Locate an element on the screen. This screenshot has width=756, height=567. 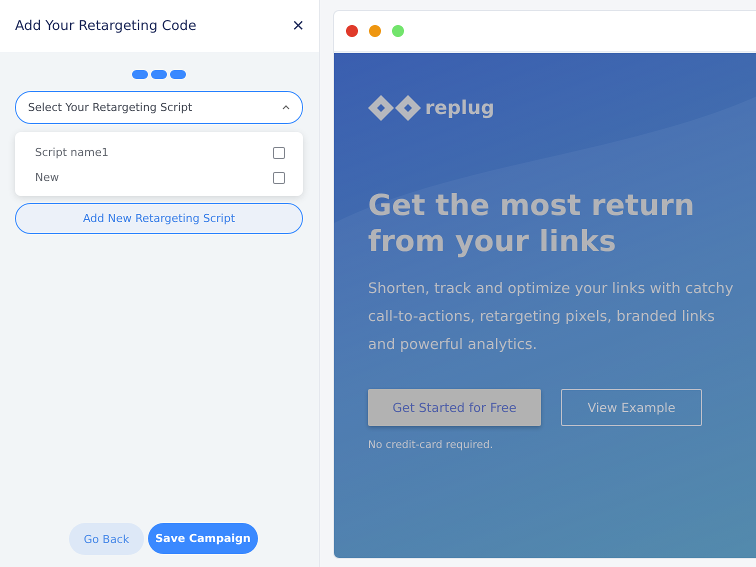
get-started-button: Get Started for Free is located at coordinates (454, 407).